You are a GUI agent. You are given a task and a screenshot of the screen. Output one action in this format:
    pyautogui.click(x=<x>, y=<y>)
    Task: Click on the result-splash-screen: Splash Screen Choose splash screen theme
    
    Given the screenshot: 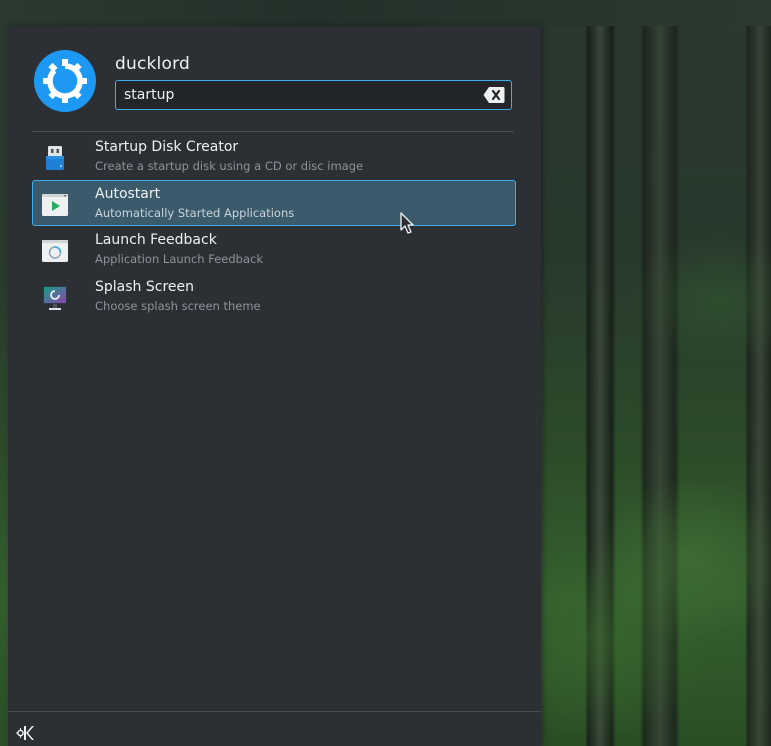 What is the action you would take?
    pyautogui.click(x=274, y=296)
    